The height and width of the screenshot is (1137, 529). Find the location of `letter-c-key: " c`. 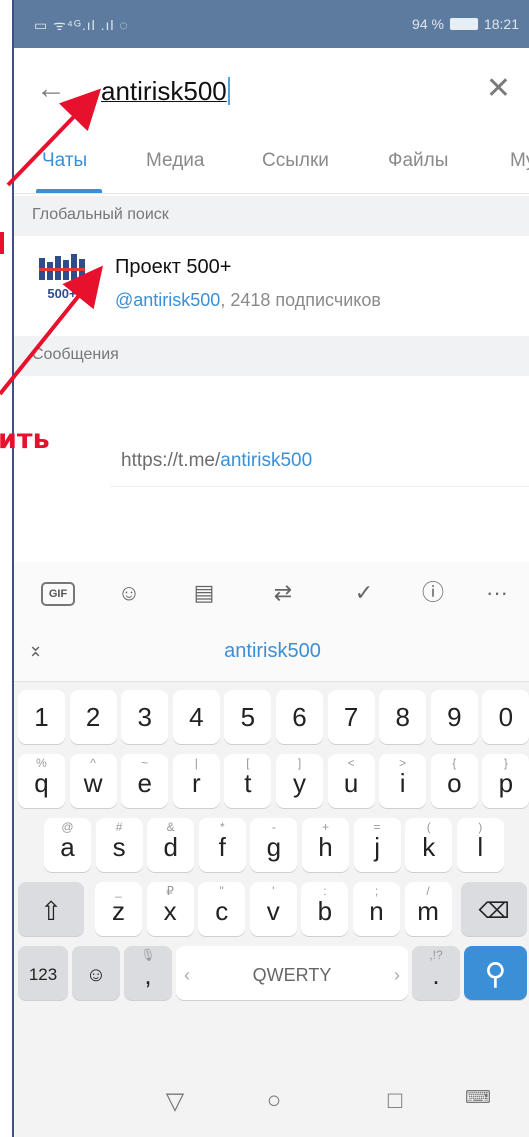

letter-c-key: " c is located at coordinates (222, 909).